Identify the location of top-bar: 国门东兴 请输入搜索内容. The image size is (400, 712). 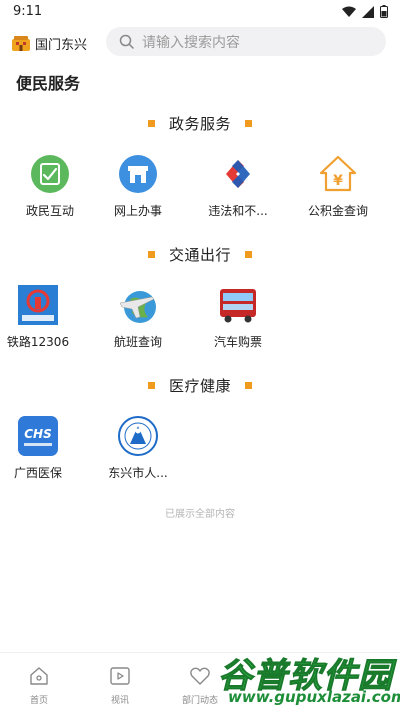
(200, 42).